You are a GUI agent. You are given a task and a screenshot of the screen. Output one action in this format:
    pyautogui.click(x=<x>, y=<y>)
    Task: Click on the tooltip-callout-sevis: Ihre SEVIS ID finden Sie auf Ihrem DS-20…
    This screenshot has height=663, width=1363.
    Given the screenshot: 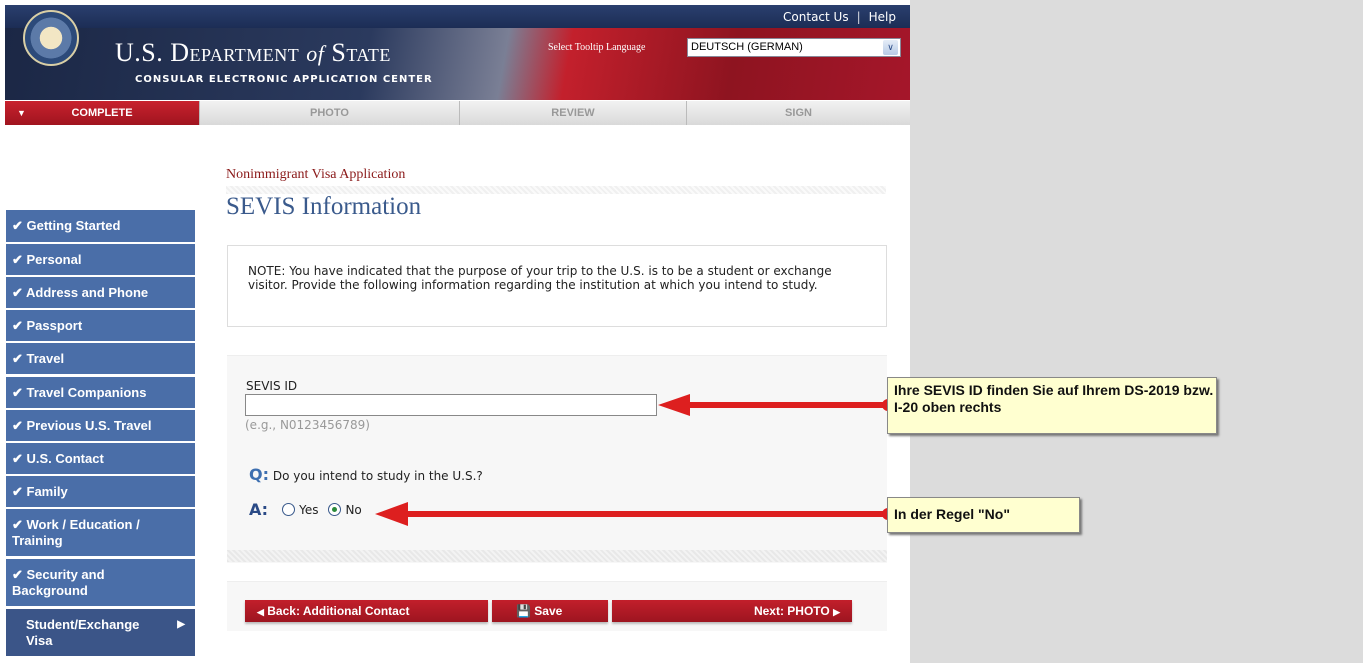 What is the action you would take?
    pyautogui.click(x=1052, y=405)
    